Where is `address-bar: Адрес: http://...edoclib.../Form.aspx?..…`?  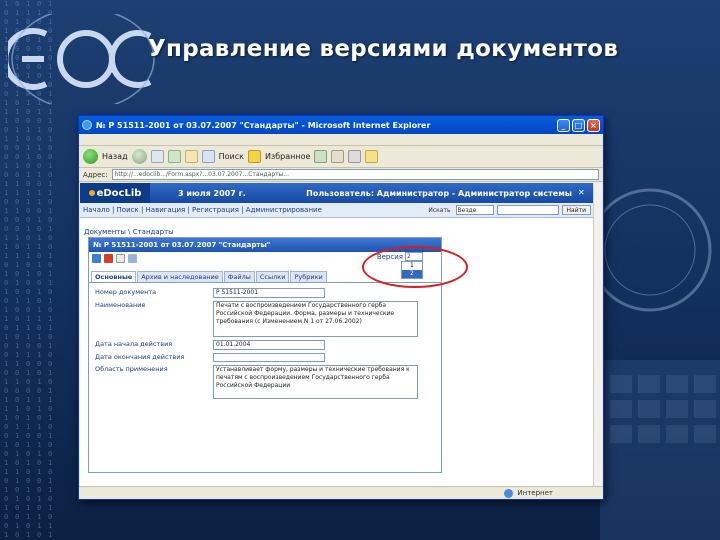
address-bar: Адрес: http://...edoclib.../Form.aspx?..… is located at coordinates (341, 175).